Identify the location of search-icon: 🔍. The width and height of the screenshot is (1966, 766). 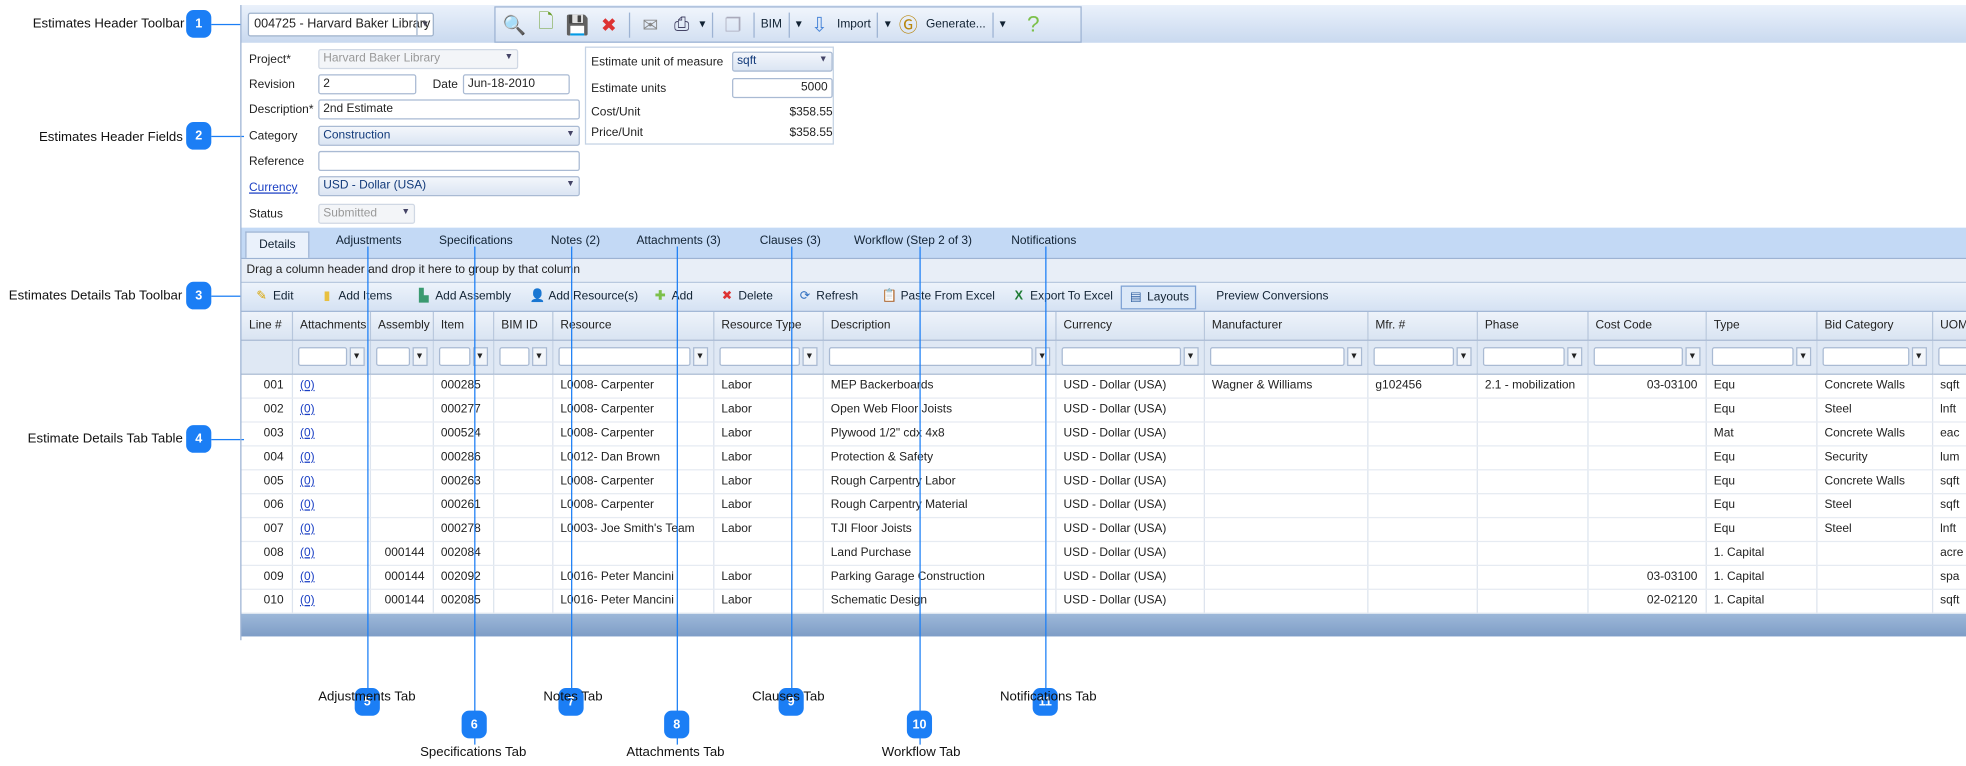
(515, 24).